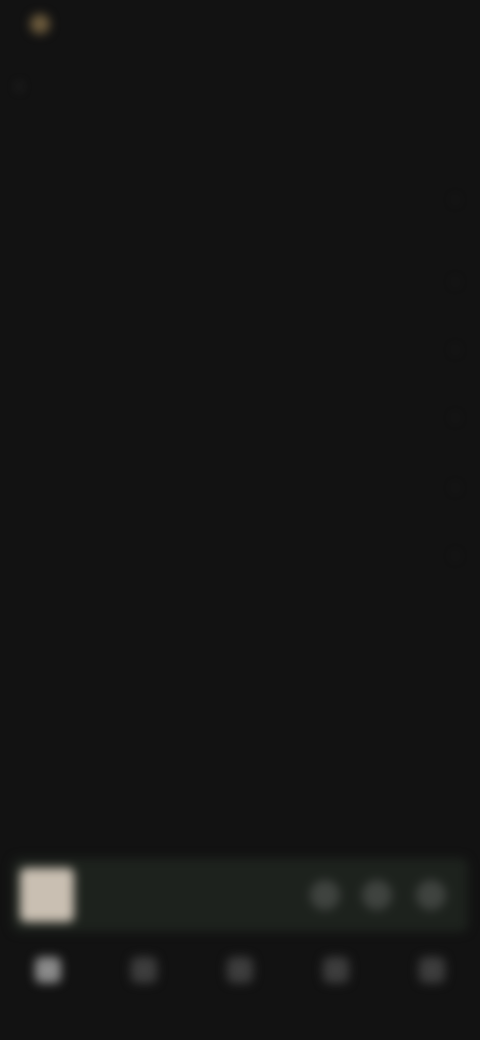 This screenshot has width=480, height=1040. Describe the element at coordinates (144, 970) in the screenshot. I see `search-icon` at that location.